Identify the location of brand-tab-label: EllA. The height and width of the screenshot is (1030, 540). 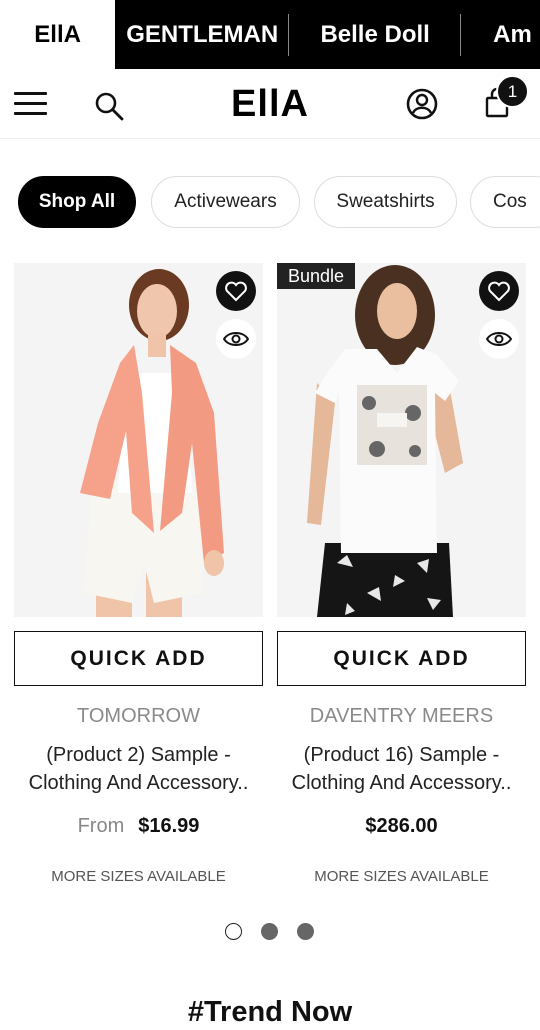
(57, 34).